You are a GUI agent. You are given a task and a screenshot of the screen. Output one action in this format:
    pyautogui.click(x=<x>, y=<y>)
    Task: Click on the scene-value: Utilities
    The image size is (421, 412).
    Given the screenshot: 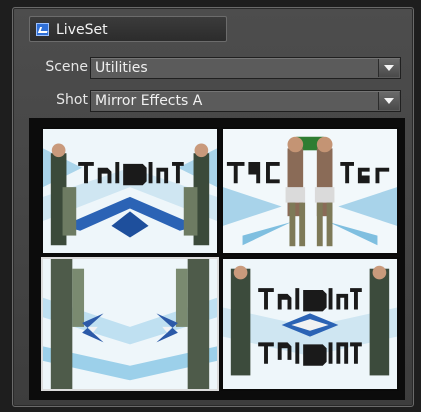 What is the action you would take?
    pyautogui.click(x=121, y=68)
    